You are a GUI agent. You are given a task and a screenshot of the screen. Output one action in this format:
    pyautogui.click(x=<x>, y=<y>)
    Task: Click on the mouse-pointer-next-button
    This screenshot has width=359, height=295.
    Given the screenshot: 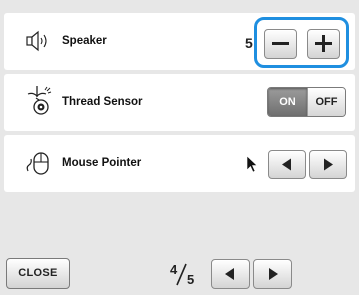 What is the action you would take?
    pyautogui.click(x=328, y=164)
    